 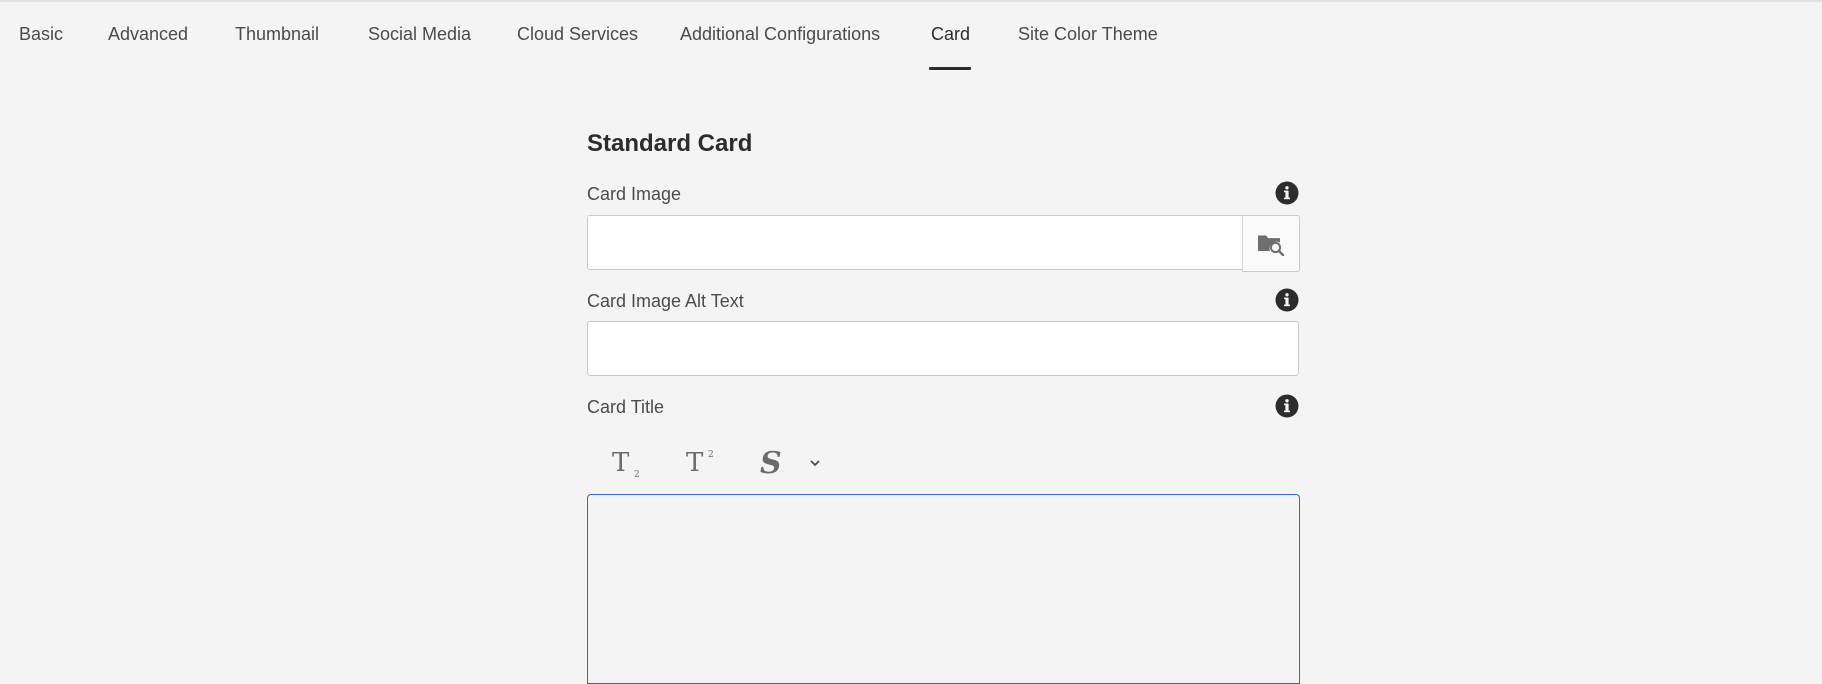 I want to click on card-image-alt-field, so click(x=943, y=348).